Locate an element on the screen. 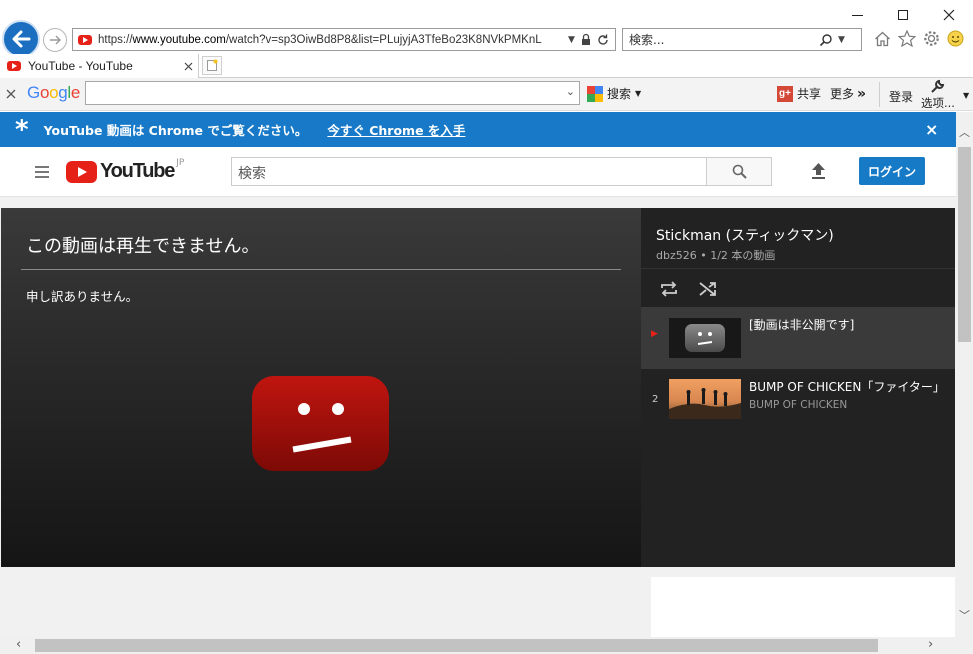 The width and height of the screenshot is (973, 654). shuffle-icon is located at coordinates (708, 289).